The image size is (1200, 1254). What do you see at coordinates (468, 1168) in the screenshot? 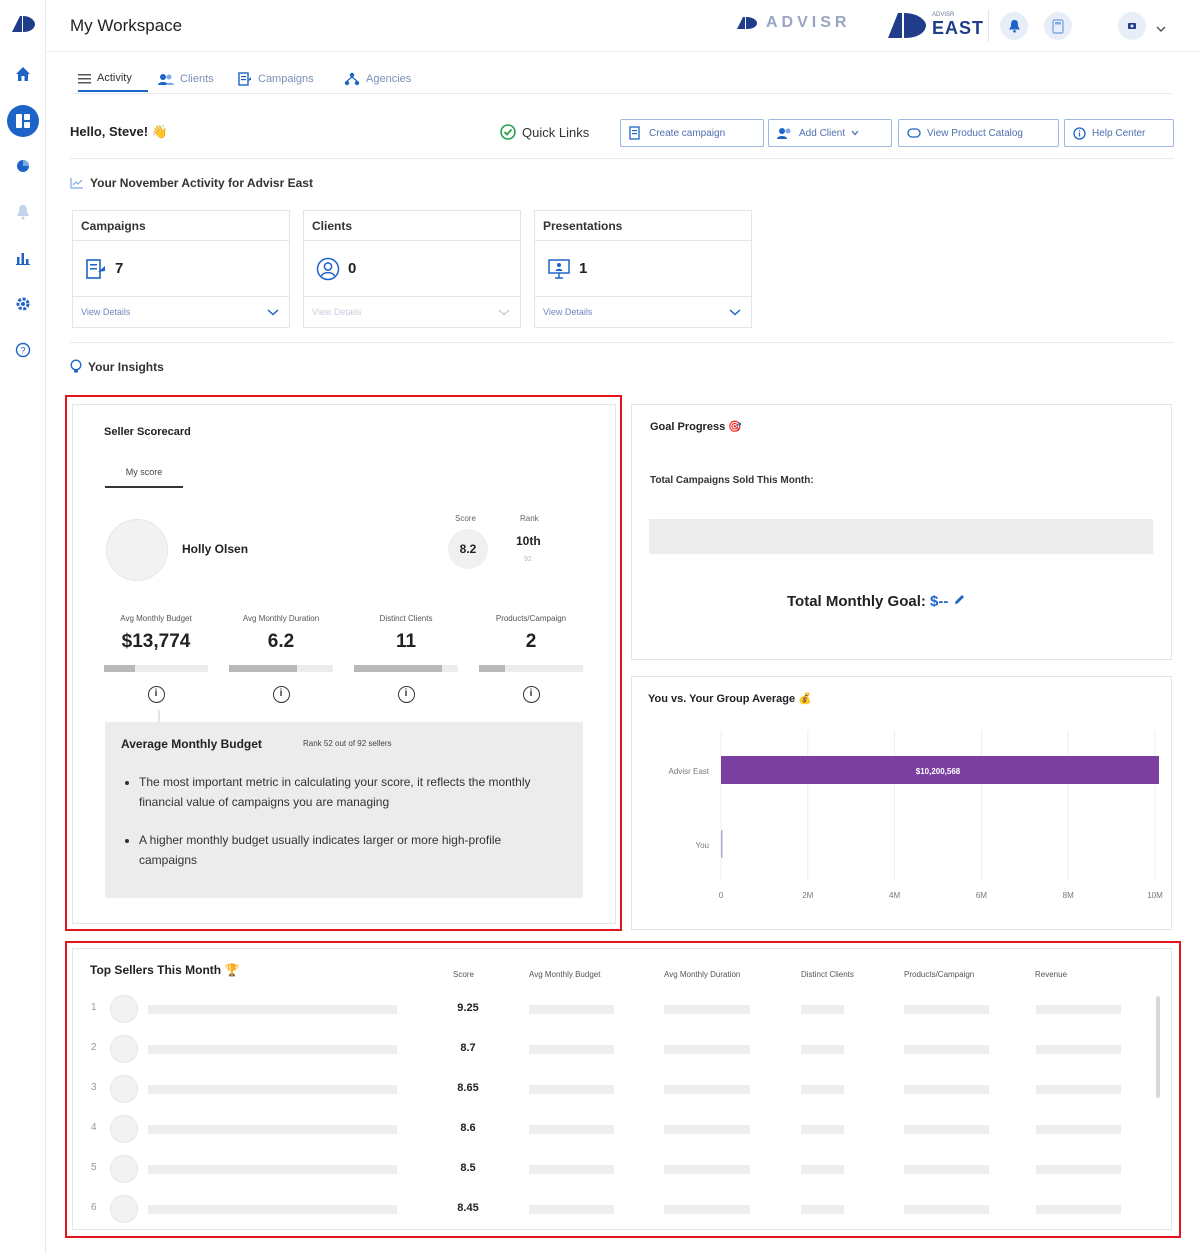
I see `row-score: 8.5` at bounding box center [468, 1168].